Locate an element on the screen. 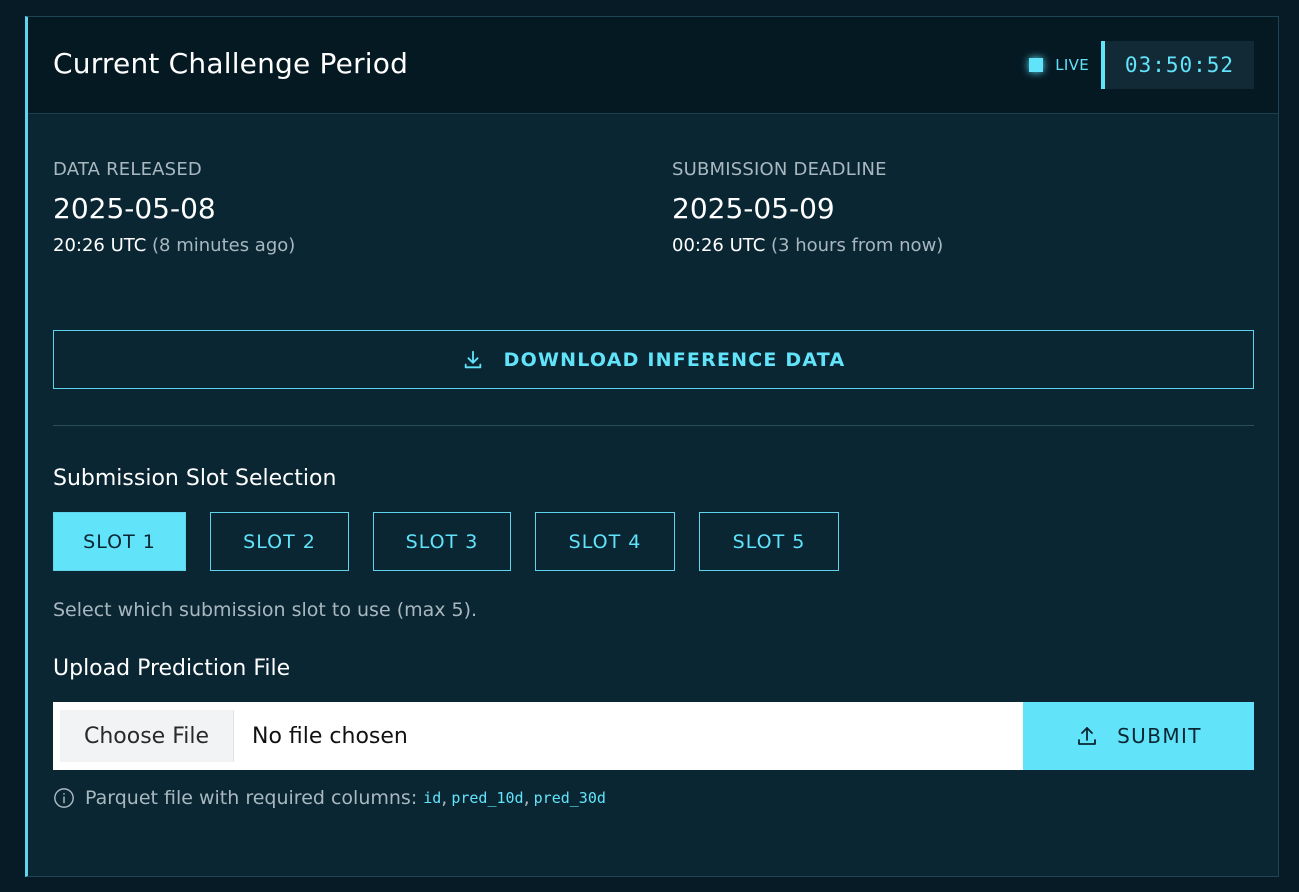 Image resolution: width=1299 pixels, height=892 pixels. submission-deadline-time: 00:26 UTC is located at coordinates (719, 245).